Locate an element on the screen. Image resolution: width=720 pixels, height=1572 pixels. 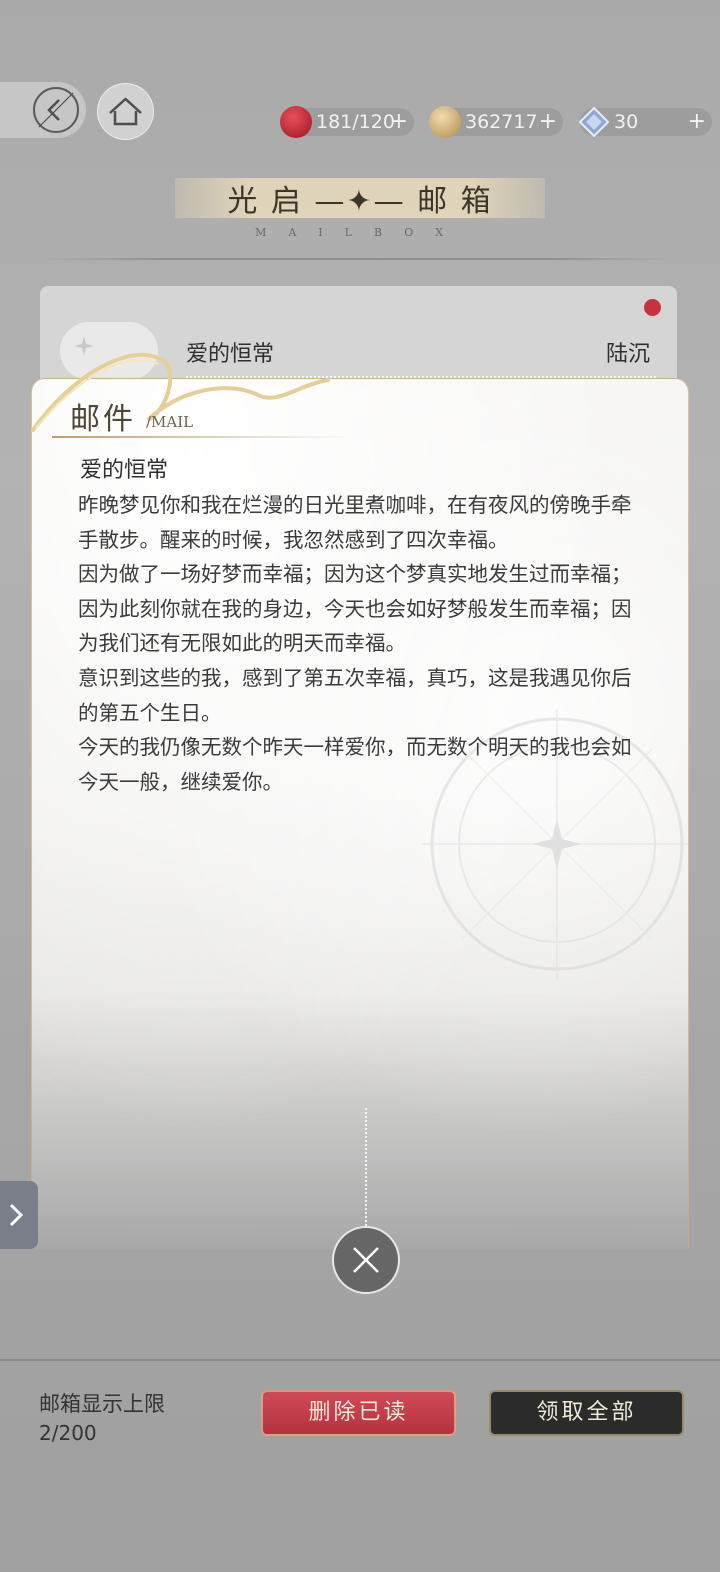
mailbox-limit-count: 2/200 is located at coordinates (68, 1433).